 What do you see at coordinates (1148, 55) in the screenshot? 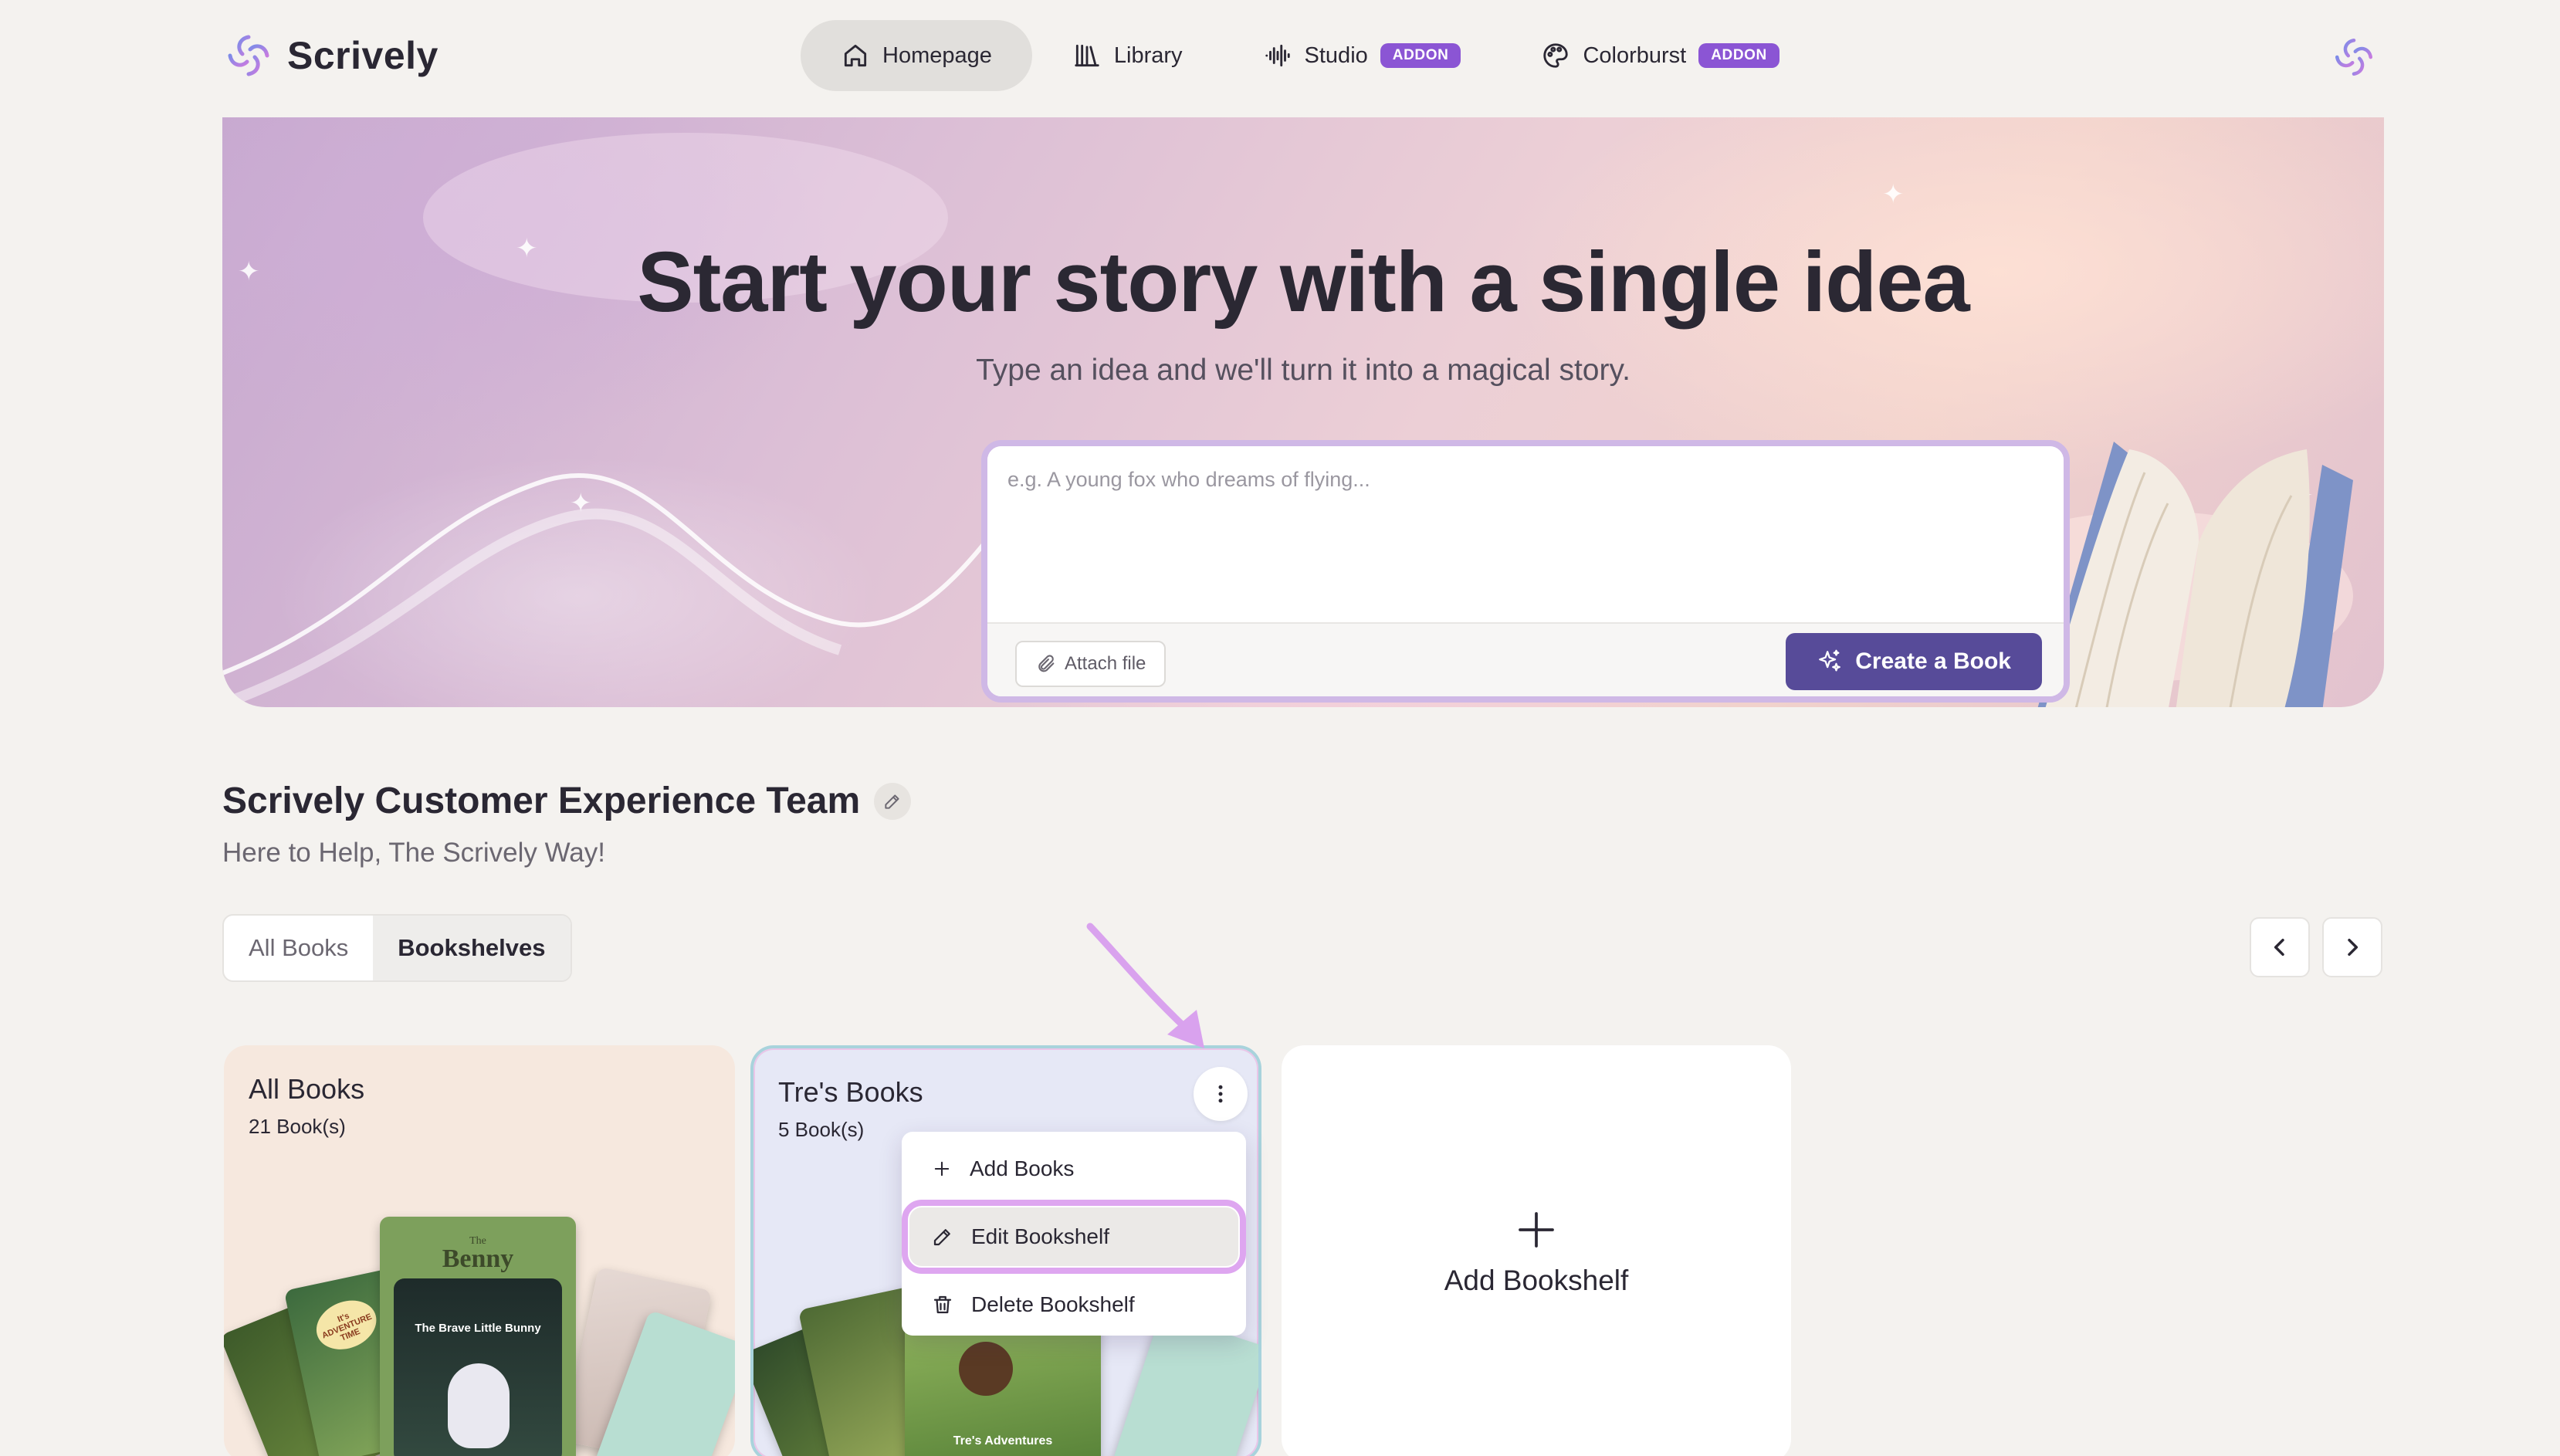
I see `nav-library-label: Library` at bounding box center [1148, 55].